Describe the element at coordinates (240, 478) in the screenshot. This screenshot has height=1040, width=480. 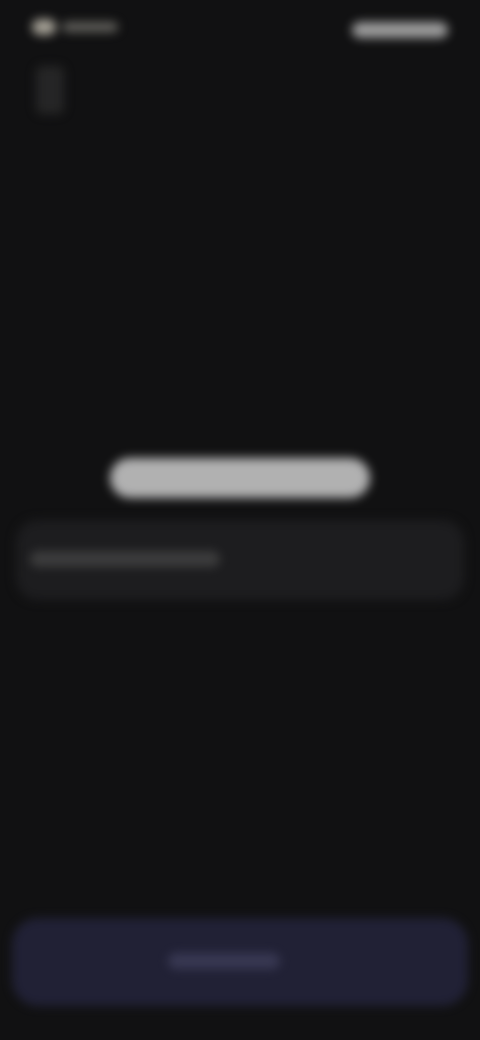
I see `page-title` at that location.